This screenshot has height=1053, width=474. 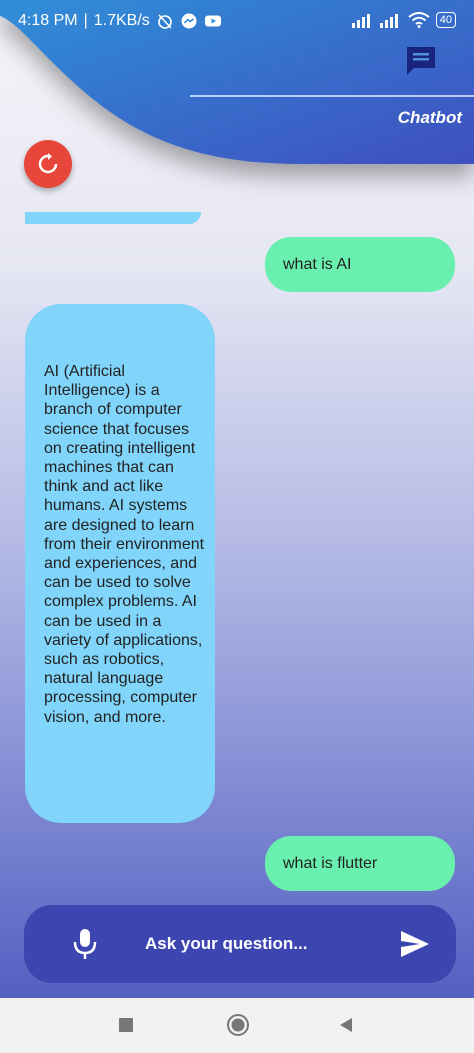 What do you see at coordinates (189, 21) in the screenshot?
I see `messenger-icon` at bounding box center [189, 21].